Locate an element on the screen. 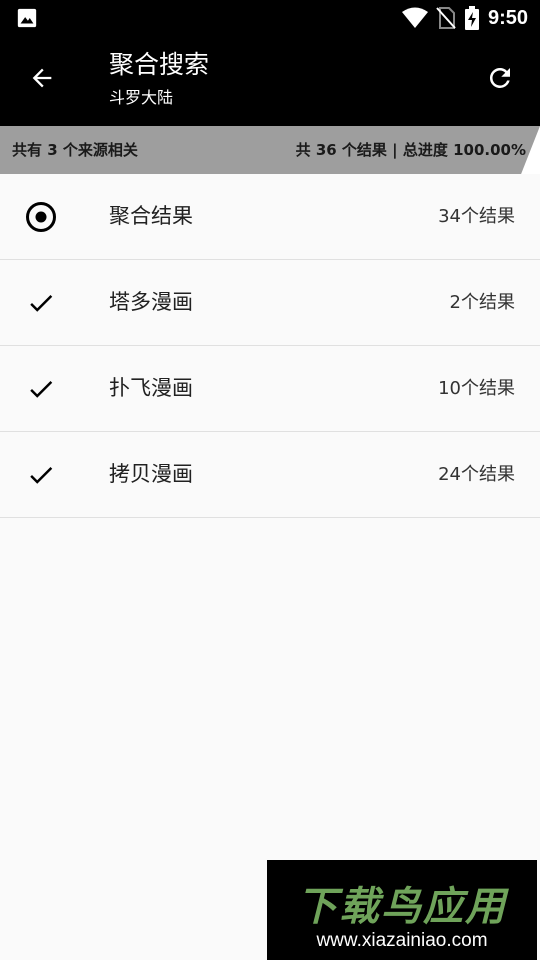 This screenshot has width=540, height=960. source-result-count: 24个结果 is located at coordinates (476, 474).